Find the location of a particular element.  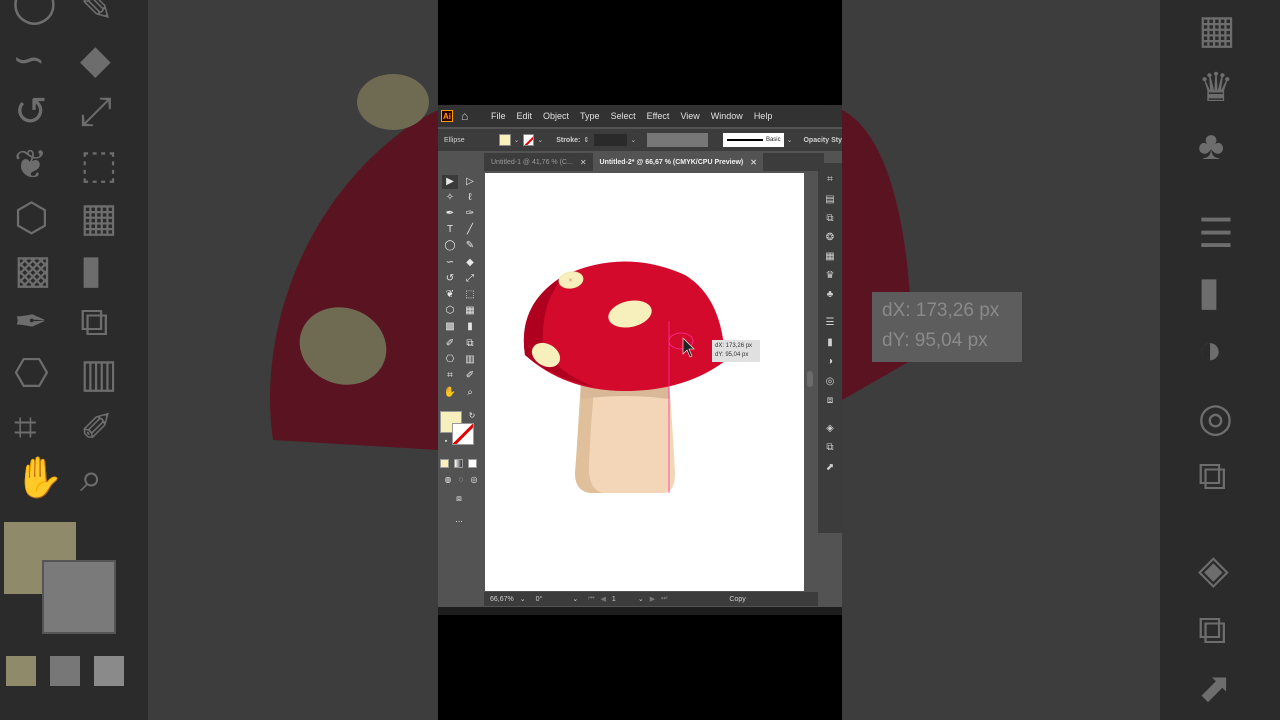

graph-tool-icon: ▥ is located at coordinates (470, 360).